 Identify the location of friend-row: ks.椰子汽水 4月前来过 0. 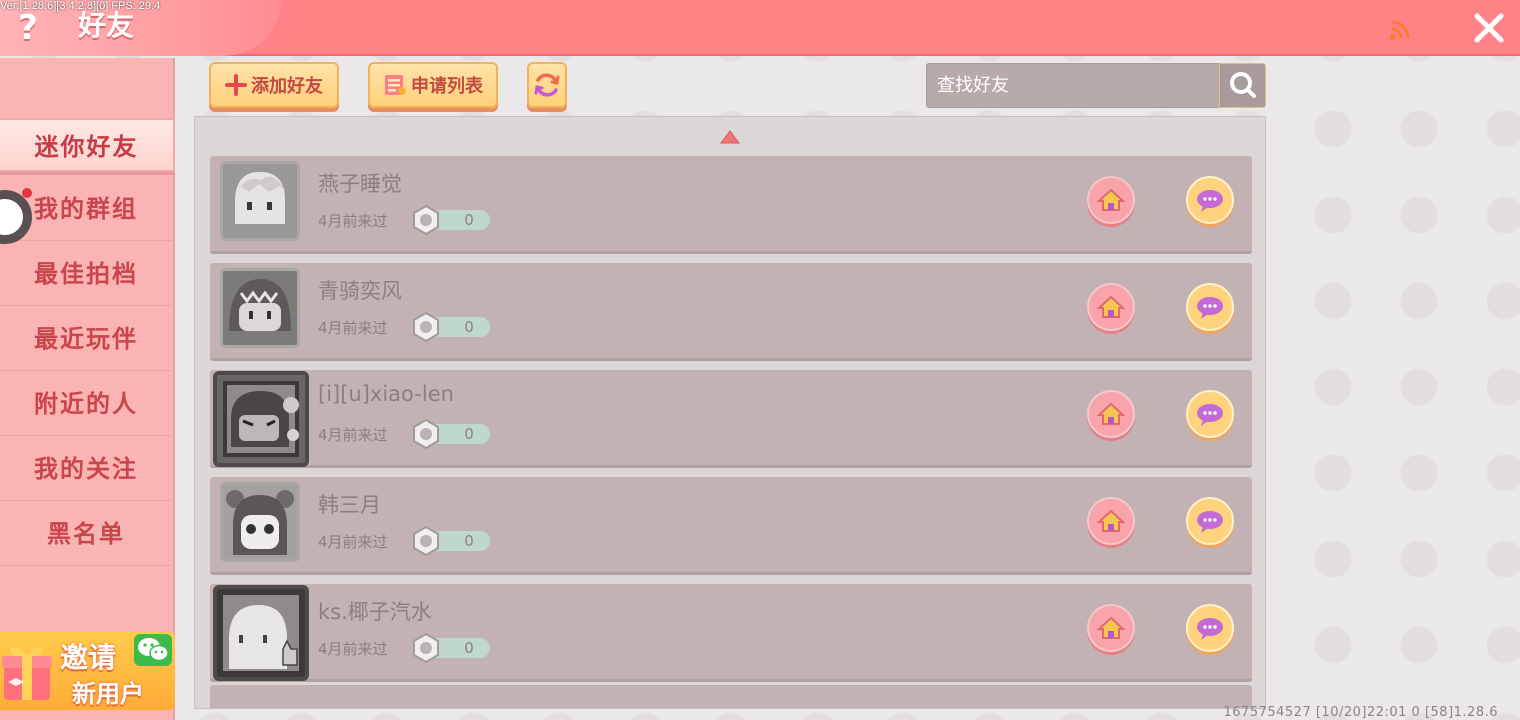
(731, 633).